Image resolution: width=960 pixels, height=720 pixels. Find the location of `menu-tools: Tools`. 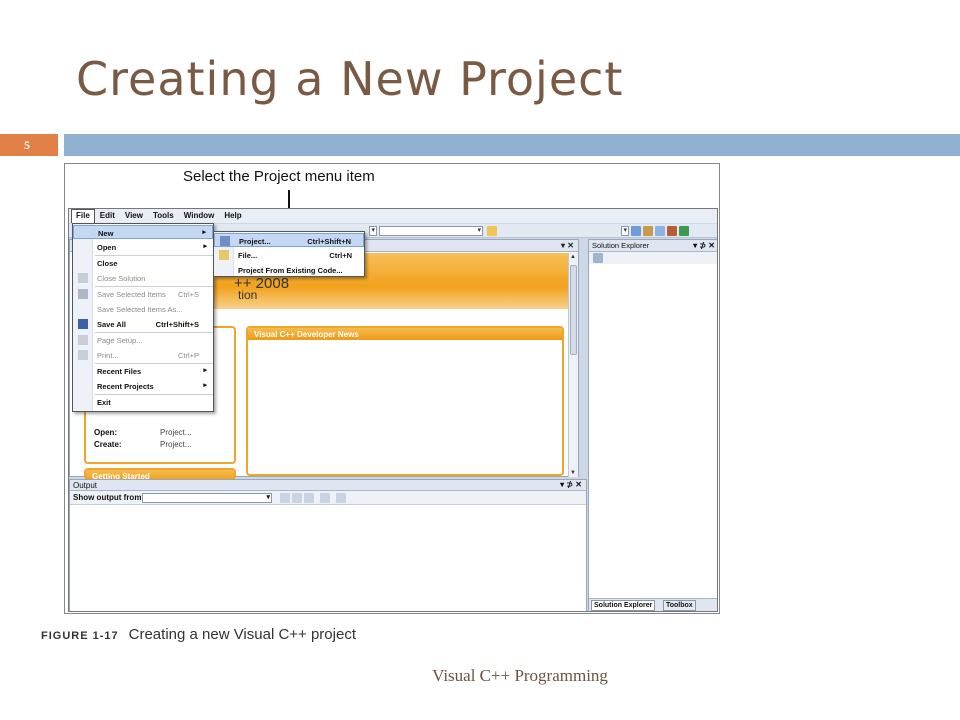

menu-tools: Tools is located at coordinates (163, 216).